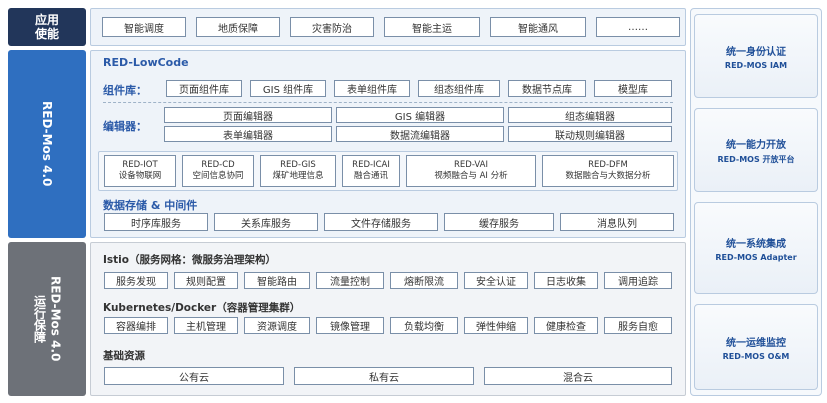  I want to click on storage-item: 缓存服务, so click(499, 222).